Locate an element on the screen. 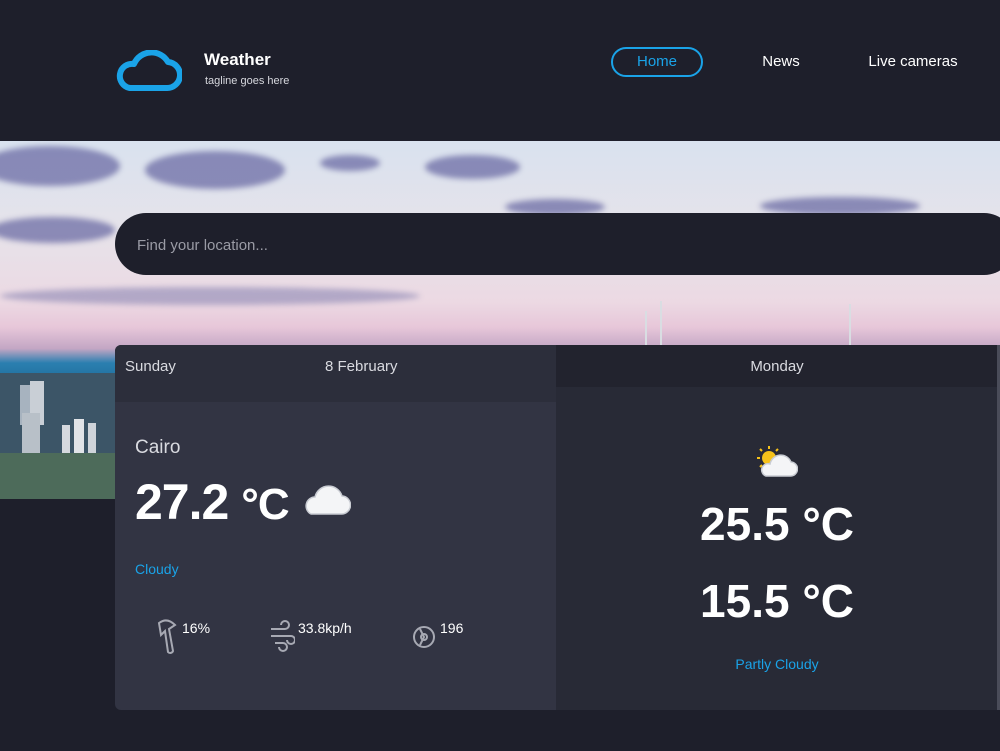 The width and height of the screenshot is (1000, 751). temperature-unit: °C is located at coordinates (265, 504).